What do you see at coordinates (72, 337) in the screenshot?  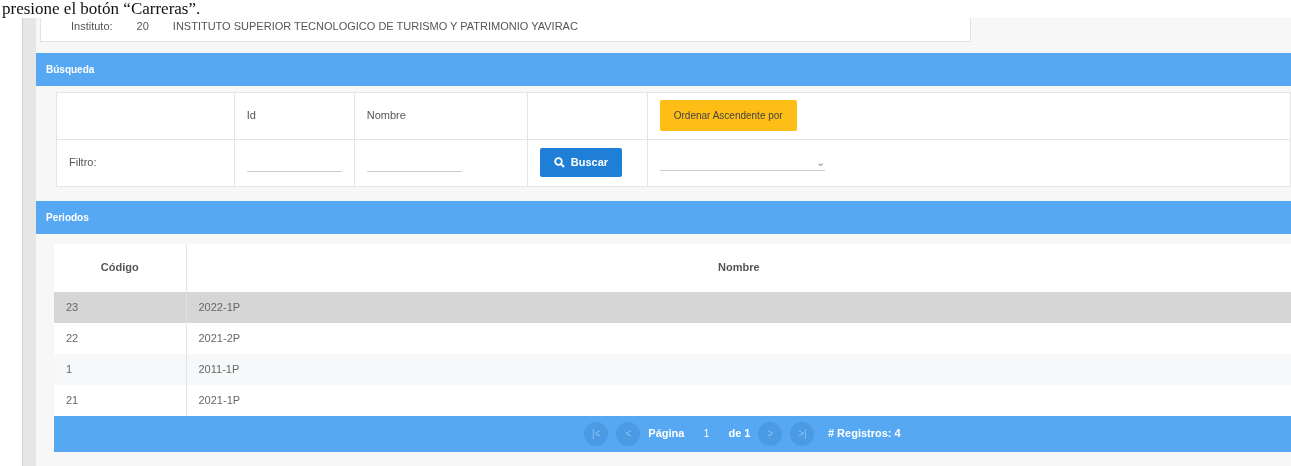 I see `table-cell: 22` at bounding box center [72, 337].